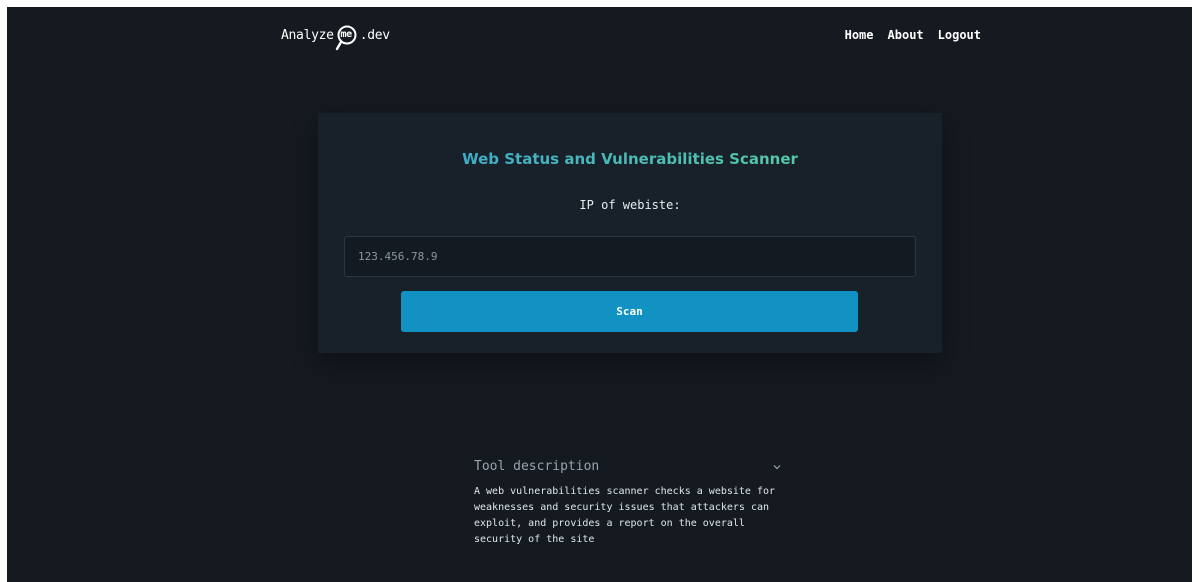 This screenshot has width=1199, height=582. I want to click on magnifier-icon: me, so click(347, 38).